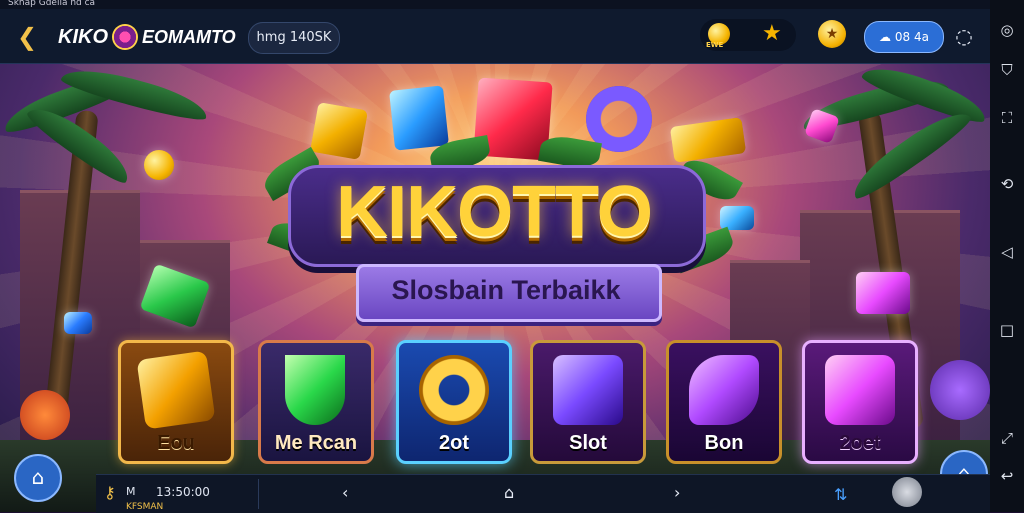 Image resolution: width=1024 pixels, height=513 pixels. I want to click on magenta-gem-icon, so click(860, 390).